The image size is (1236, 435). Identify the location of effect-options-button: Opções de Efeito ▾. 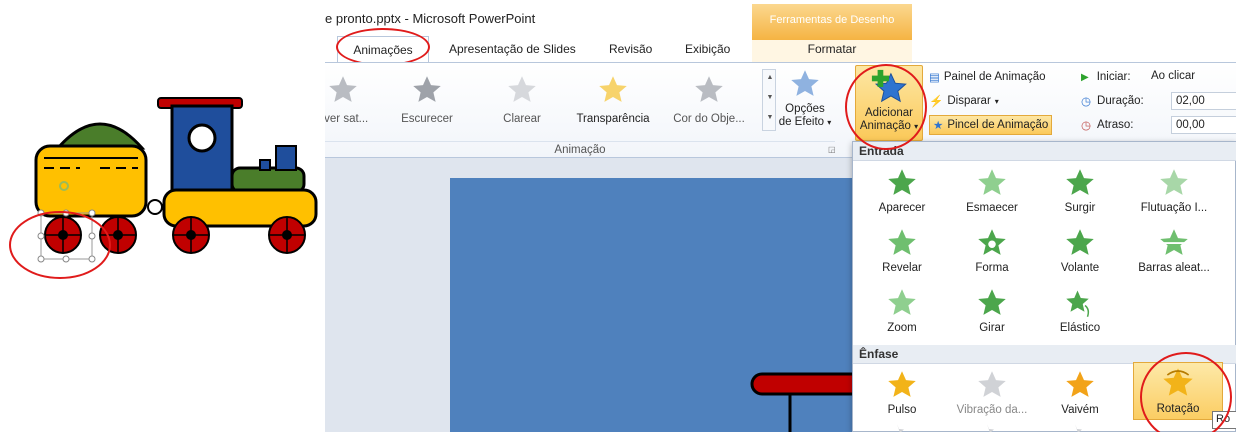
(805, 104).